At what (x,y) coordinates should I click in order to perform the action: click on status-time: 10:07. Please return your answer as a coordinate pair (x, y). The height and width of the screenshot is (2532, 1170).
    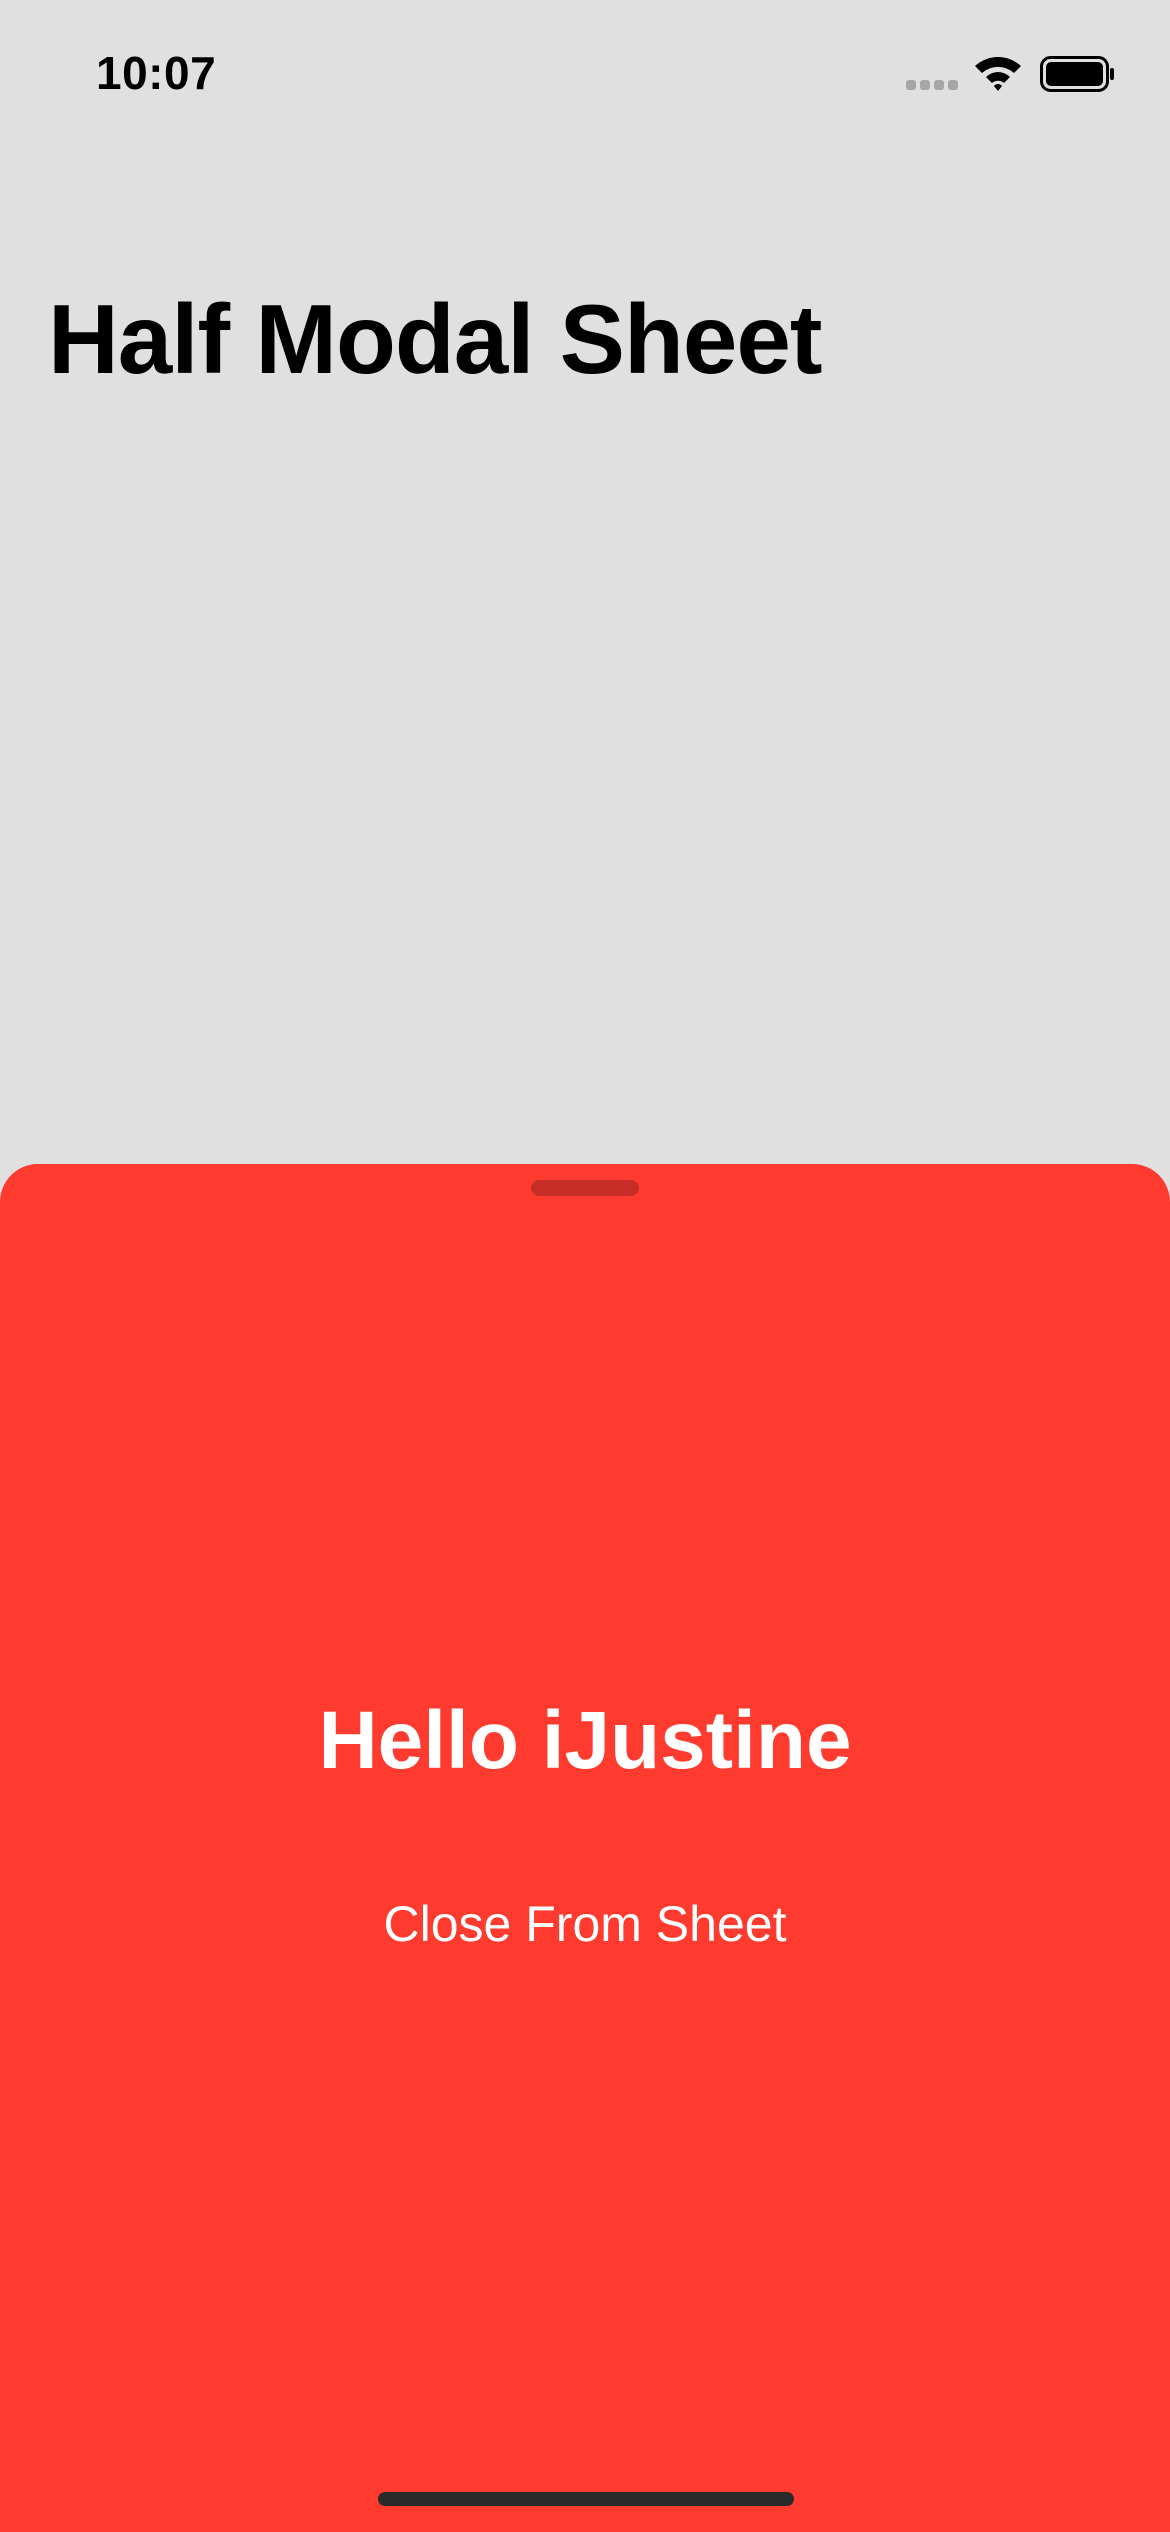
    Looking at the image, I should click on (156, 73).